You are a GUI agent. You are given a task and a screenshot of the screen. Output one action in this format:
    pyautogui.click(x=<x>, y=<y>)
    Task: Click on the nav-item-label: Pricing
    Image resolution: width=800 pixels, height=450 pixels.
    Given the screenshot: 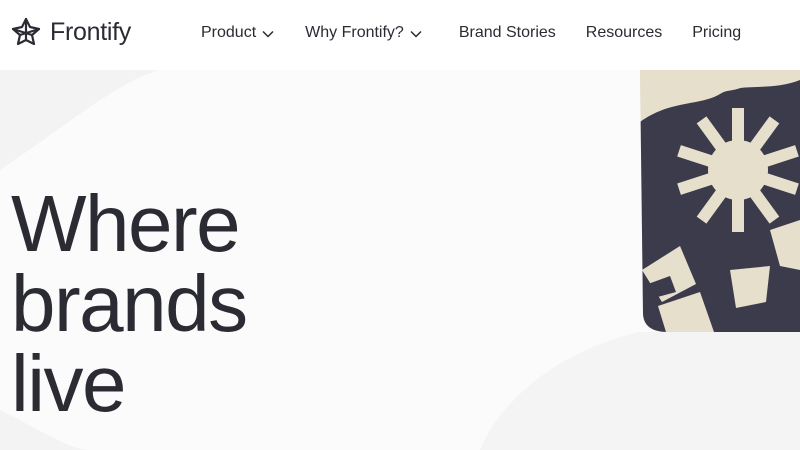 What is the action you would take?
    pyautogui.click(x=717, y=32)
    